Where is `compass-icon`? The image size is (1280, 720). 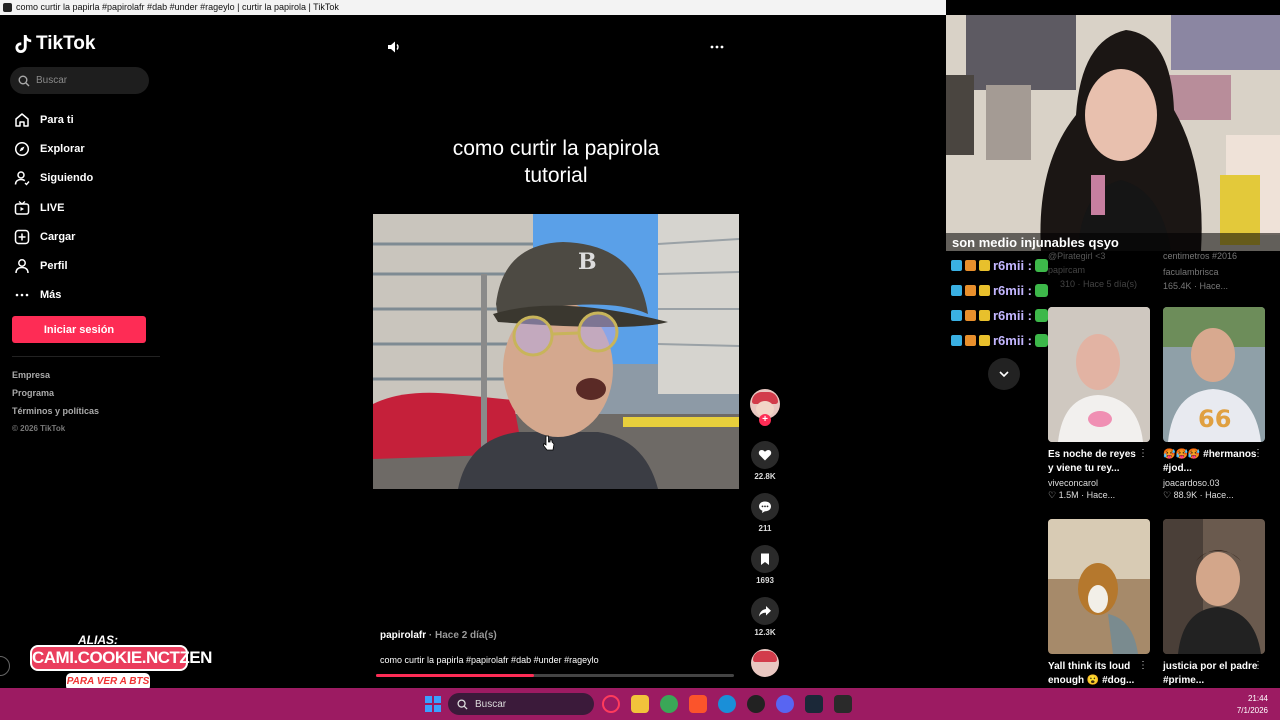
compass-icon is located at coordinates (22, 148).